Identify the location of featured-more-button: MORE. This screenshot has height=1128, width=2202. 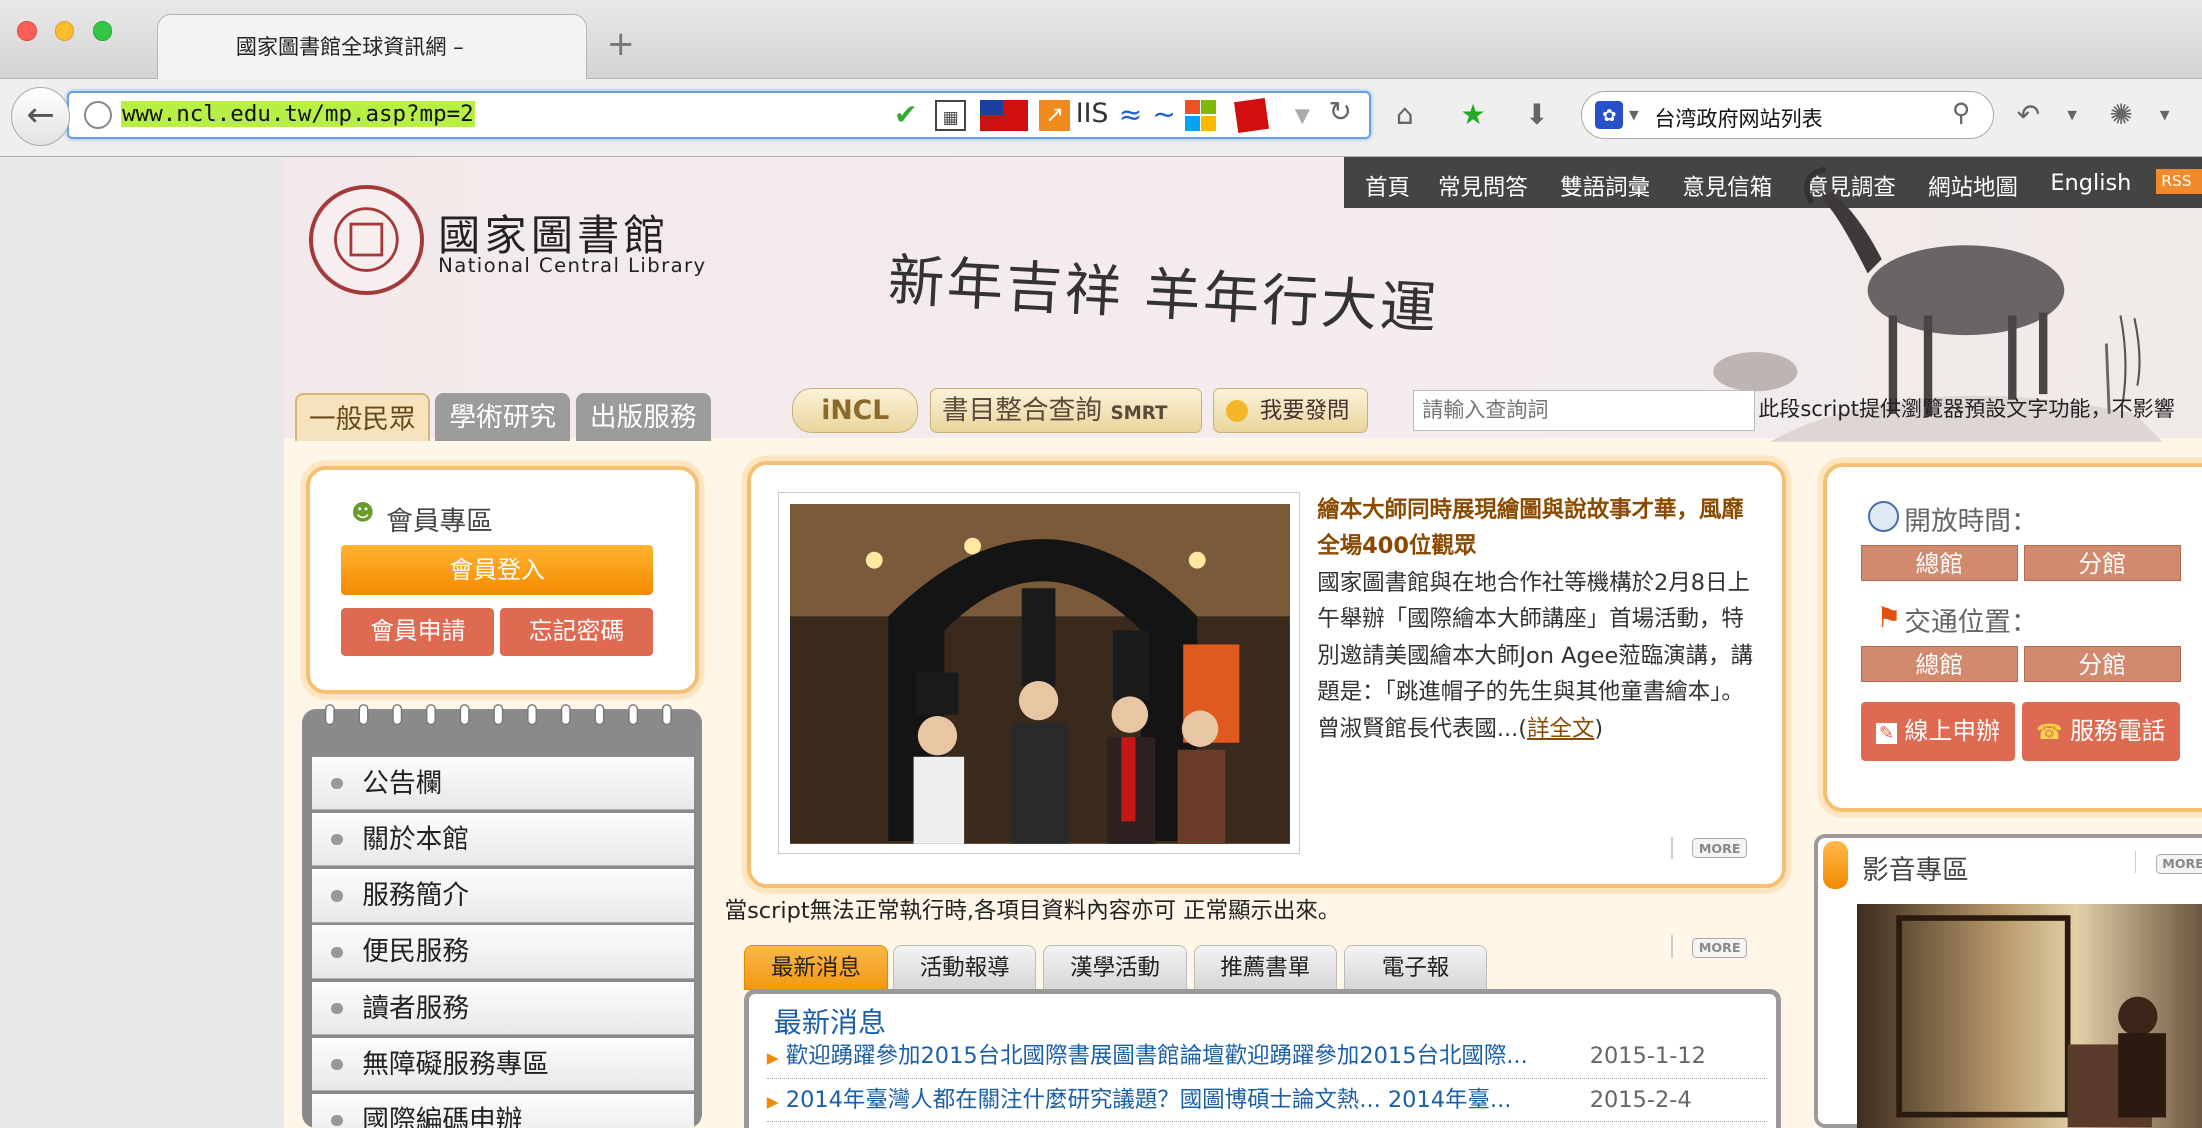
(1720, 848).